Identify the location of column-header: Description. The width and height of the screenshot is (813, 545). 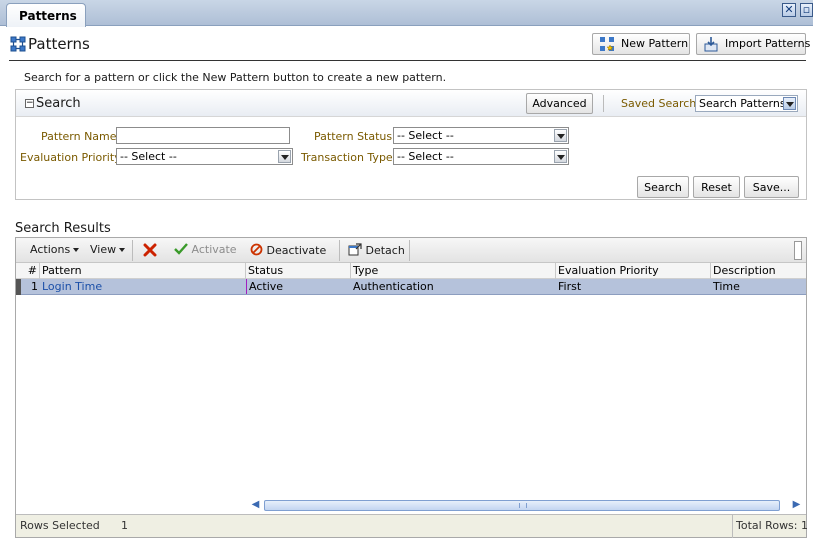
(758, 271).